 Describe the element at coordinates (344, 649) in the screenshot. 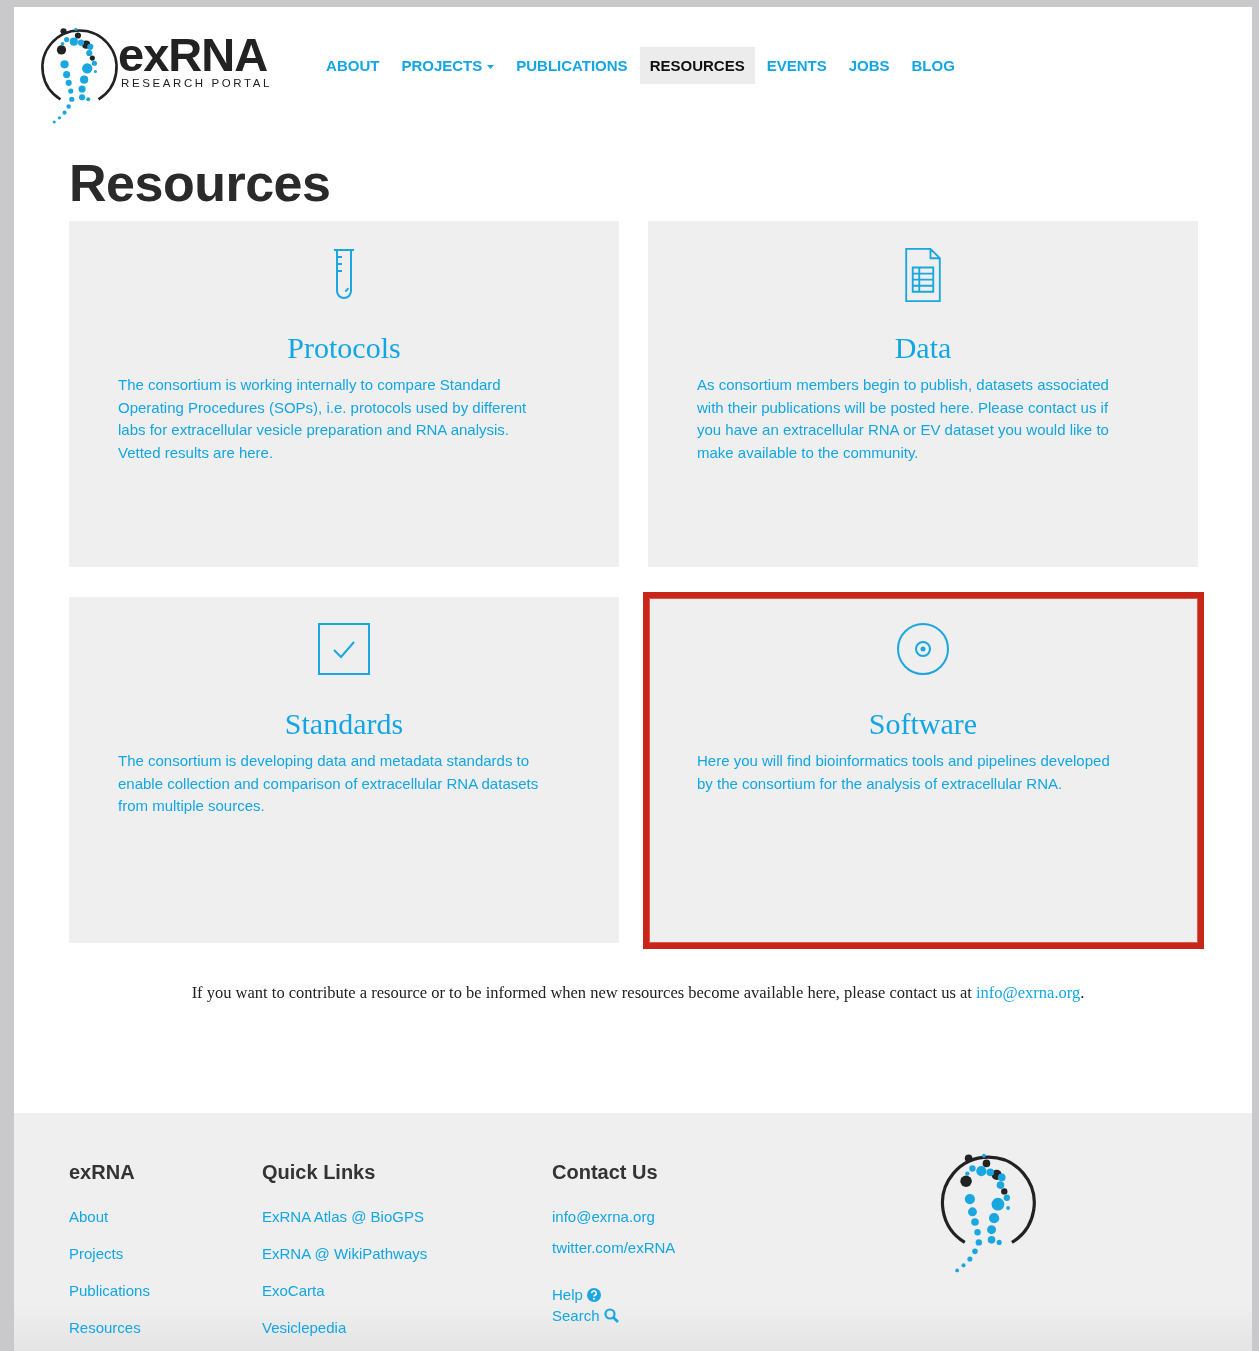

I see `checkbox-icon` at that location.